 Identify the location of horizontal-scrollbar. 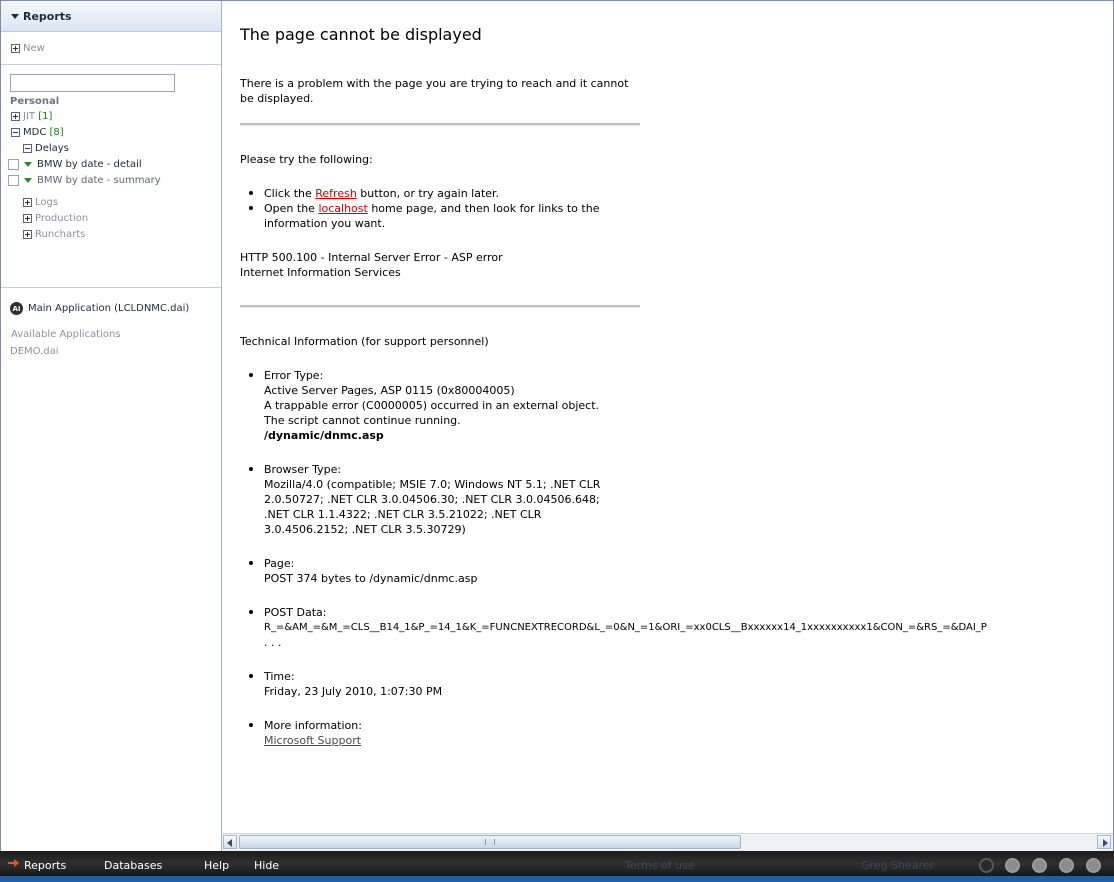
(667, 842).